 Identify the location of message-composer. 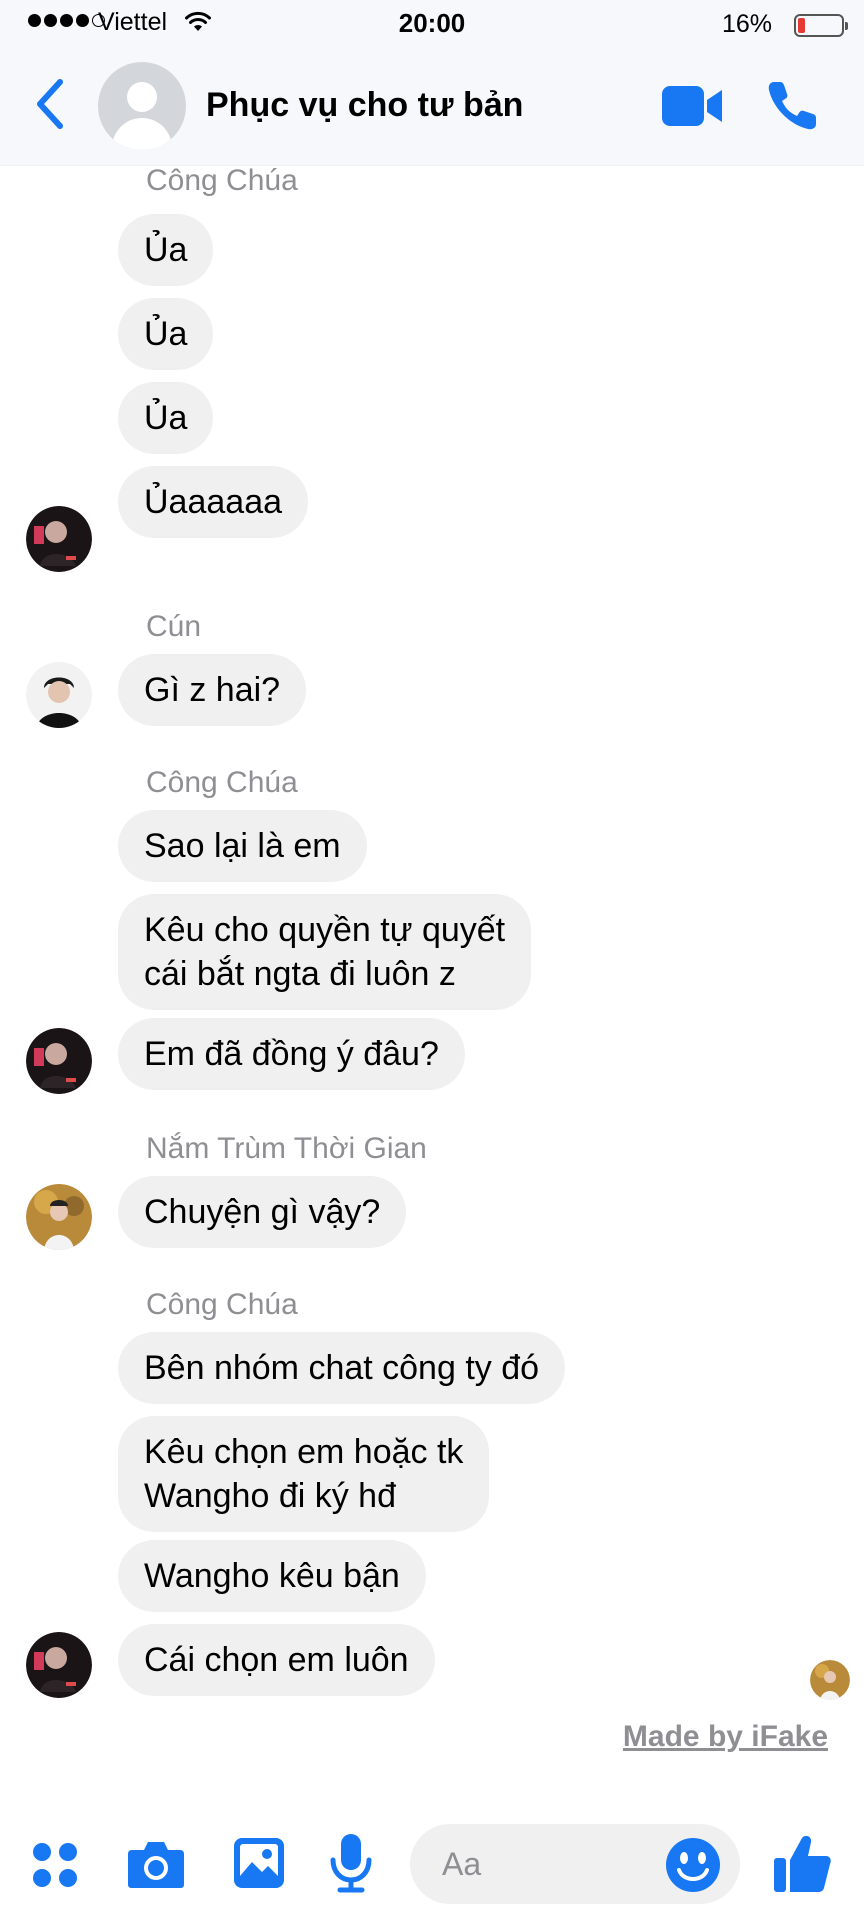
(432, 1865).